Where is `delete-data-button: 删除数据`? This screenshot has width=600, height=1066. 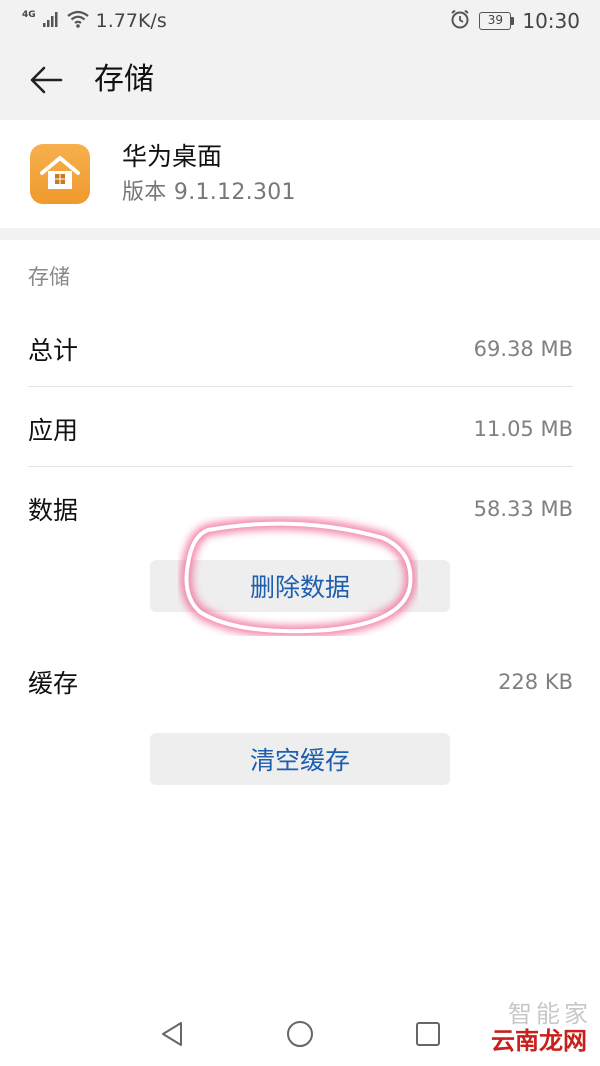
delete-data-button: 删除数据 is located at coordinates (300, 586).